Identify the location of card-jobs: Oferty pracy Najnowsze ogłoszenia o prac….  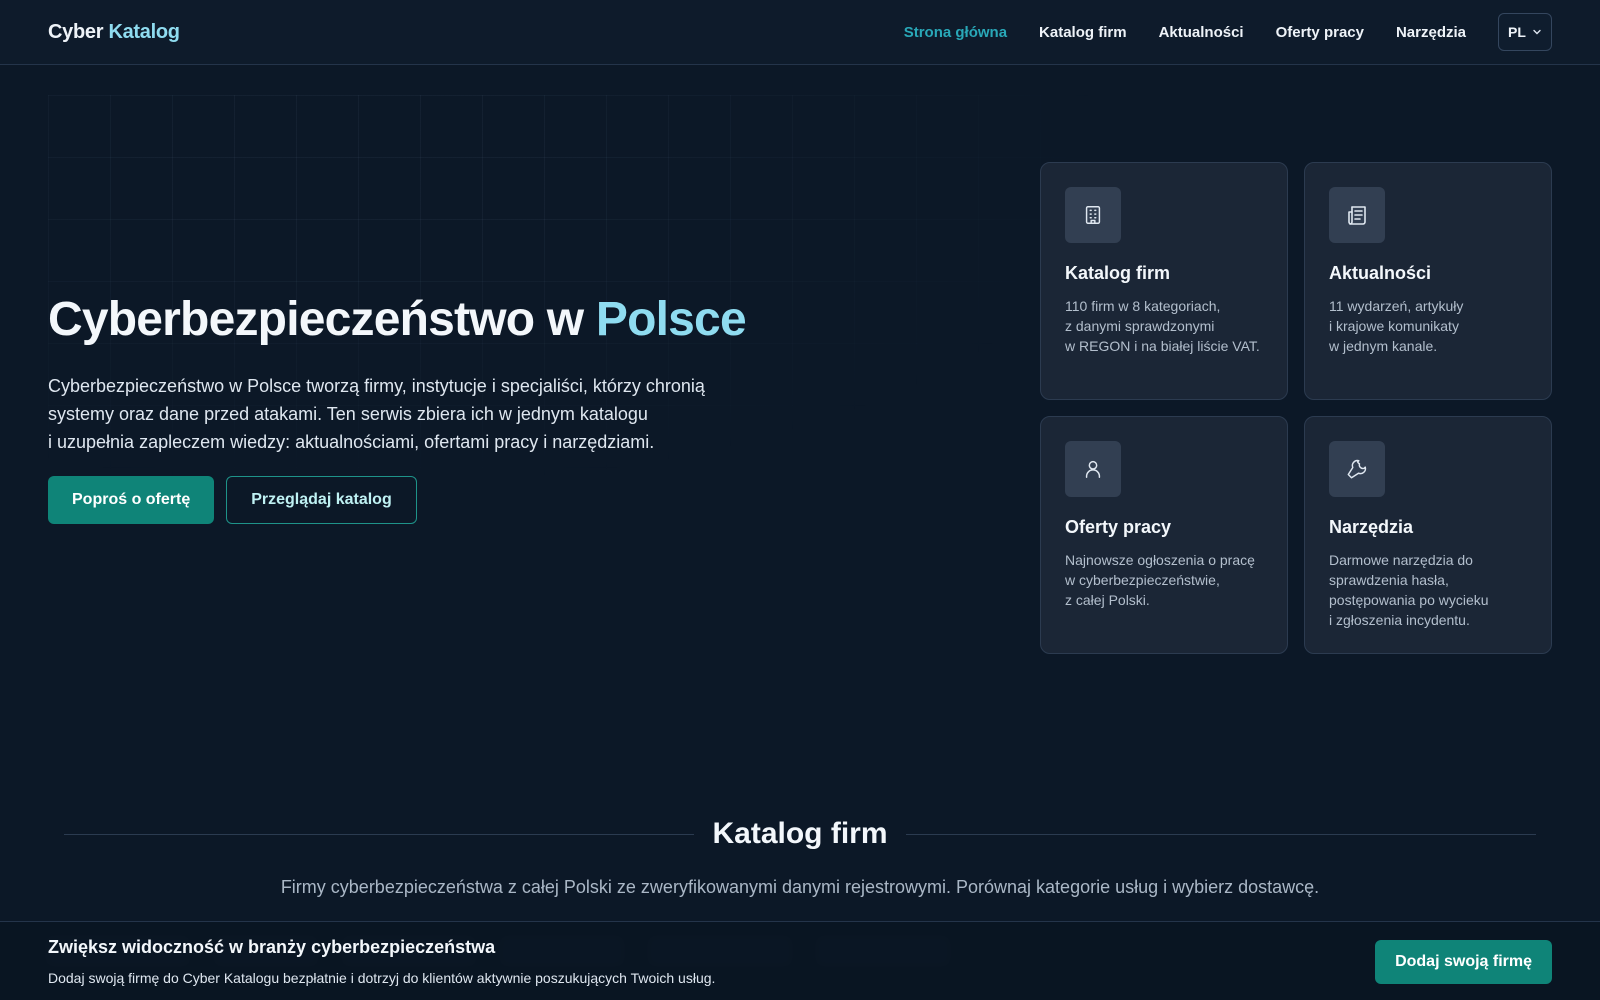
(1164, 535).